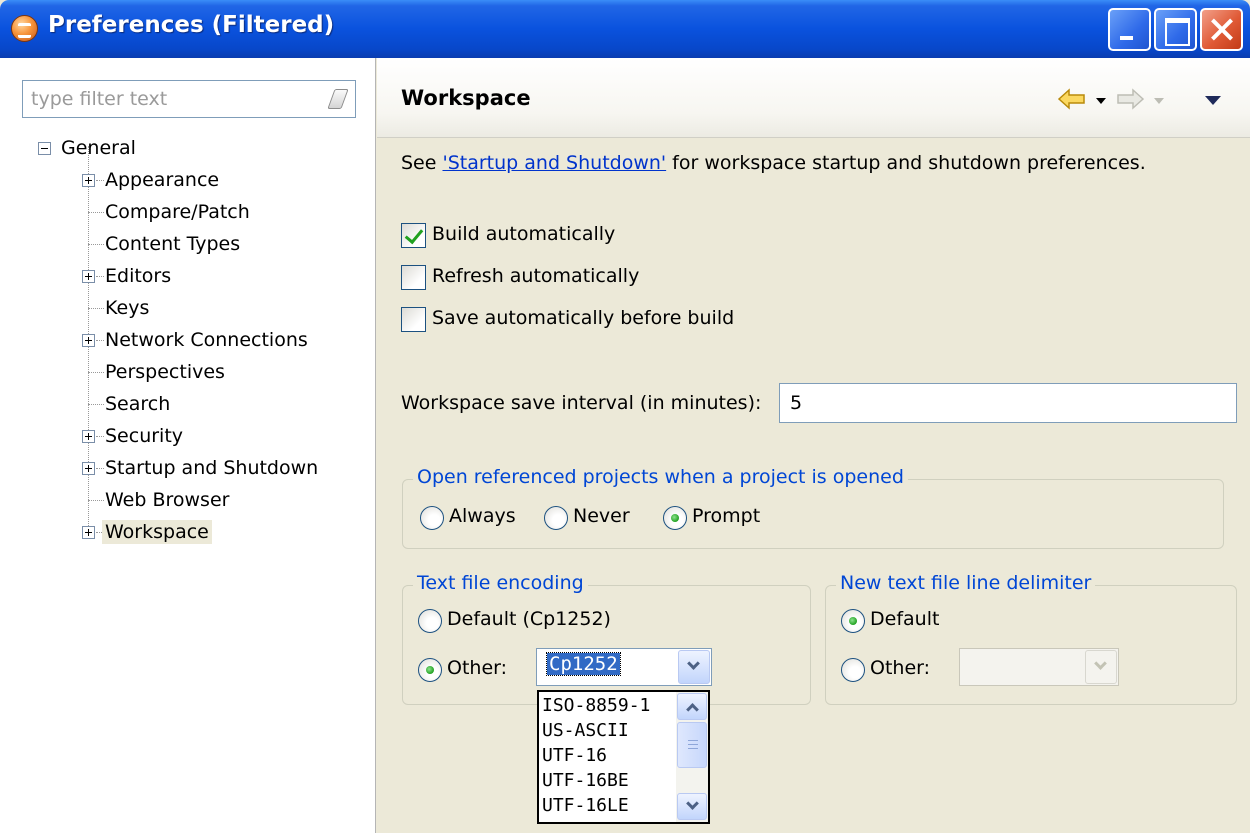  What do you see at coordinates (173, 244) in the screenshot?
I see `tree-item-label: Content Types` at bounding box center [173, 244].